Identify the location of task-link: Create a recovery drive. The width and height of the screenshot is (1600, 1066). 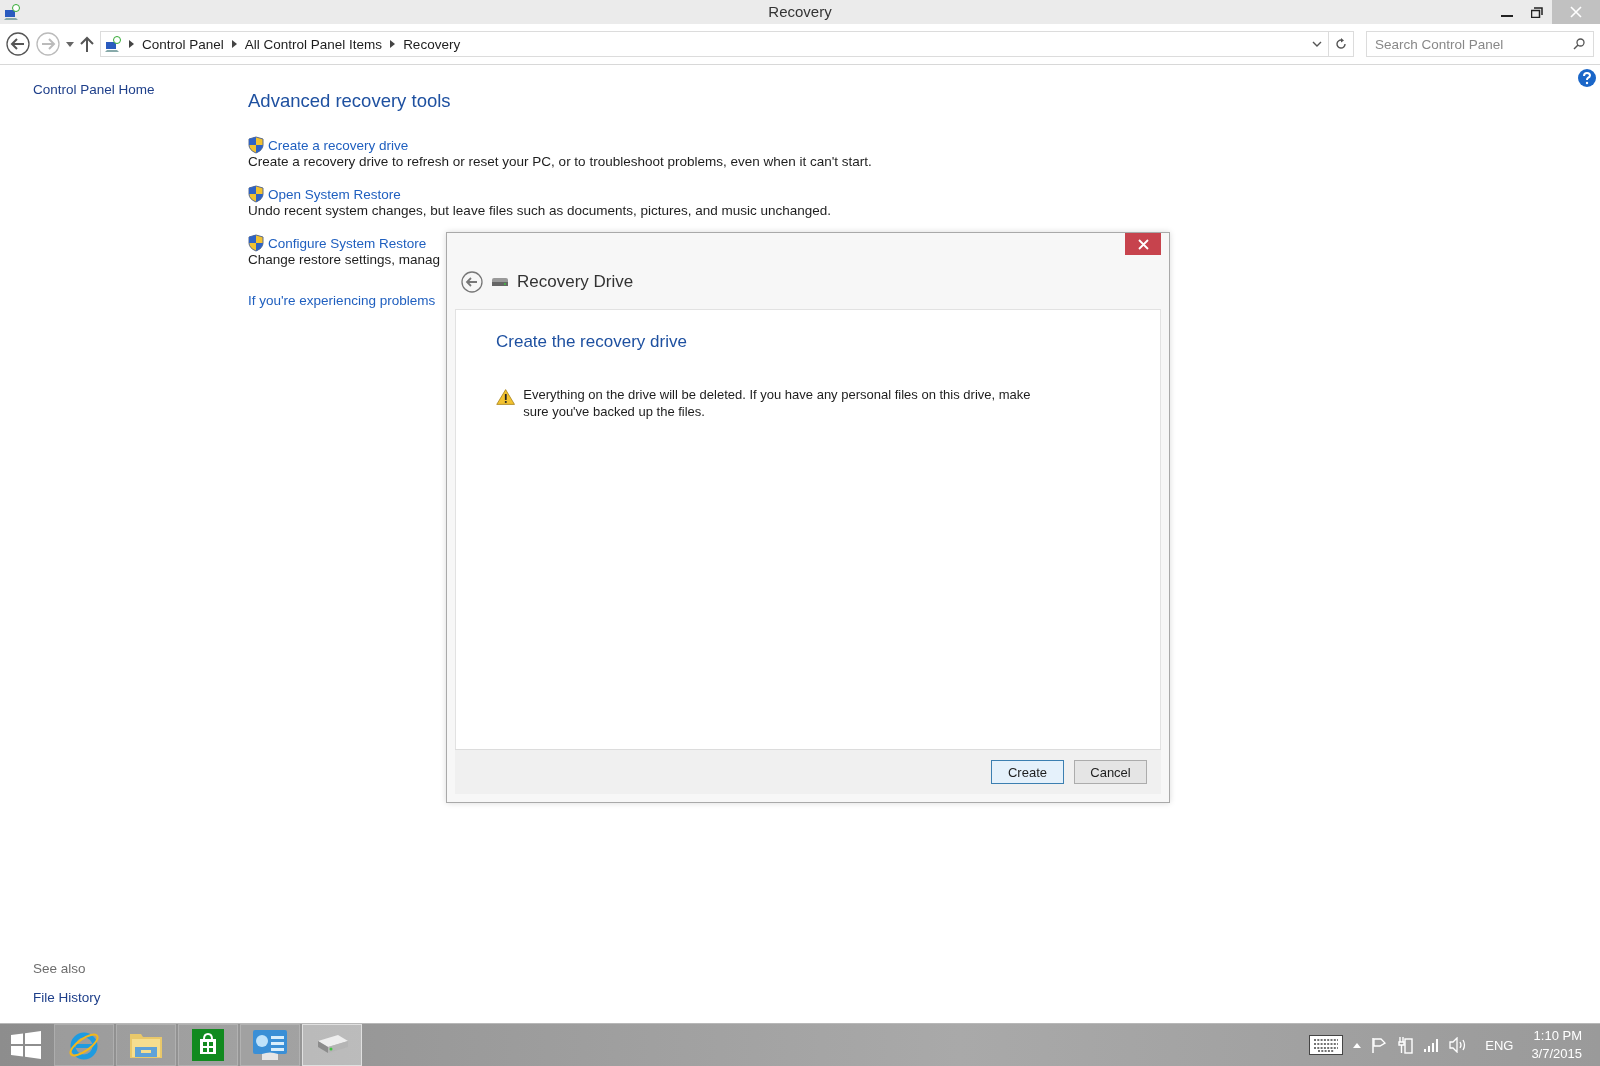
(338, 145).